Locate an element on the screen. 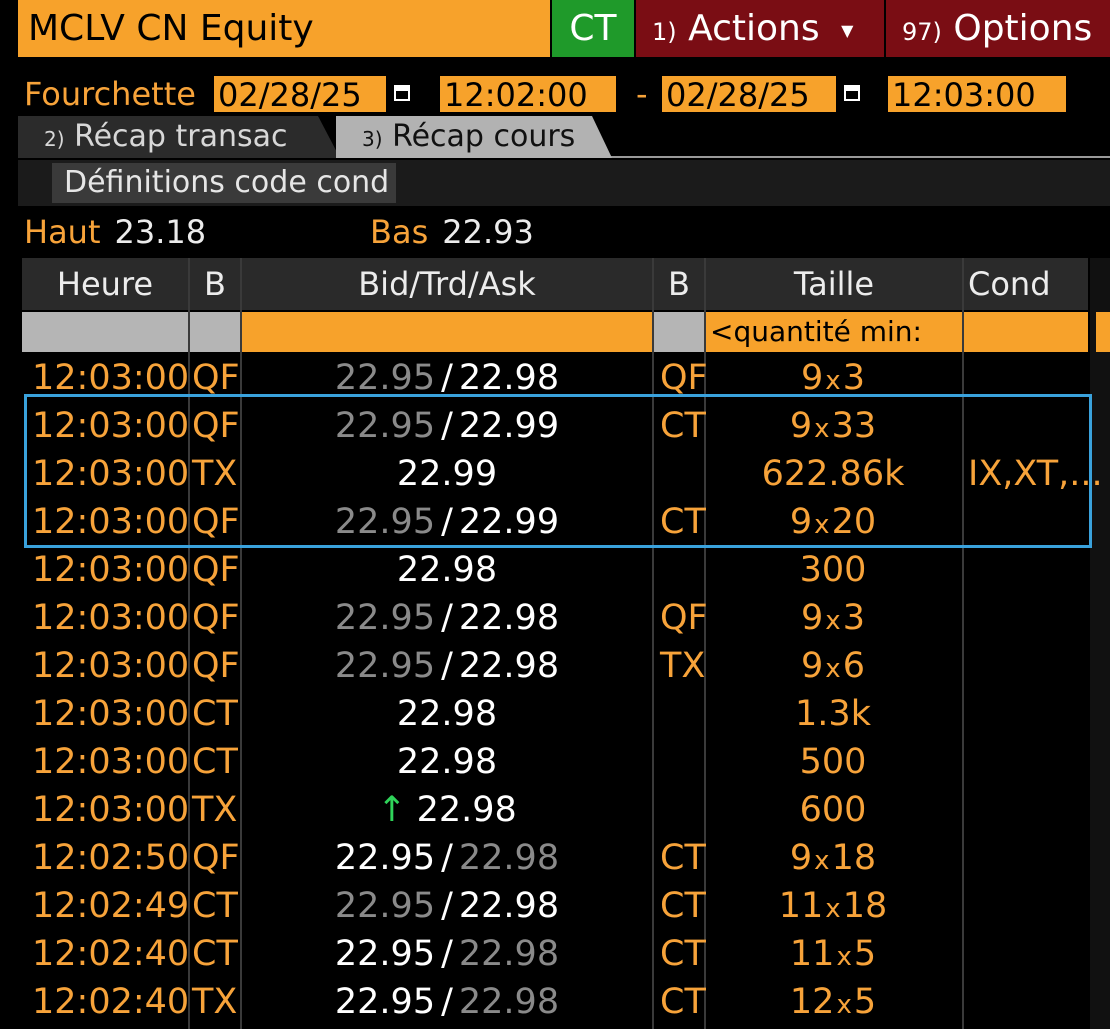  table-row: 12:02:40 CT 22.95/22.98 CT 11x5 is located at coordinates (555, 954).